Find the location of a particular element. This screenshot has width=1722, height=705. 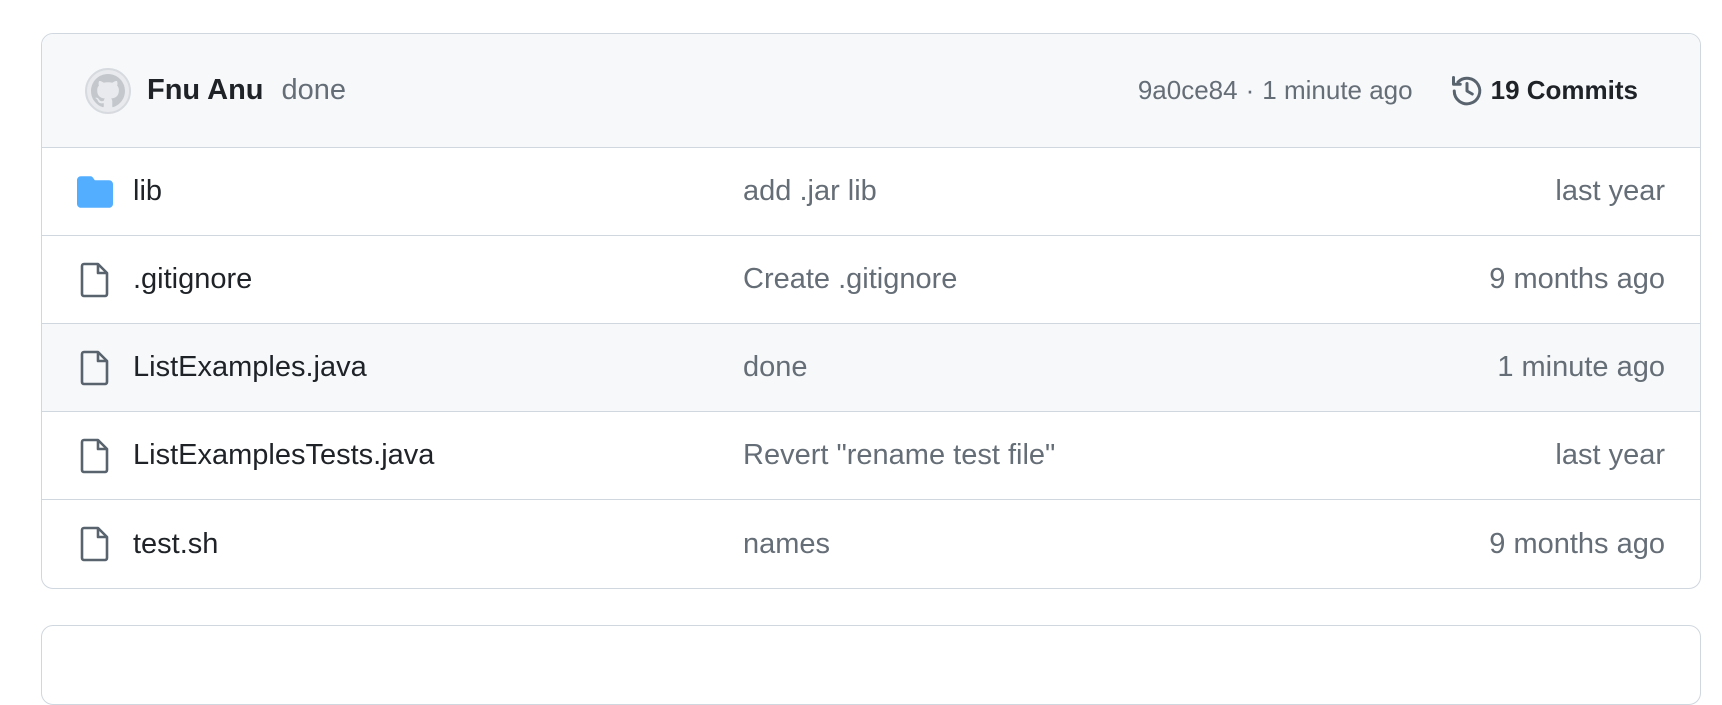

file-commit-message: done is located at coordinates (1120, 367).